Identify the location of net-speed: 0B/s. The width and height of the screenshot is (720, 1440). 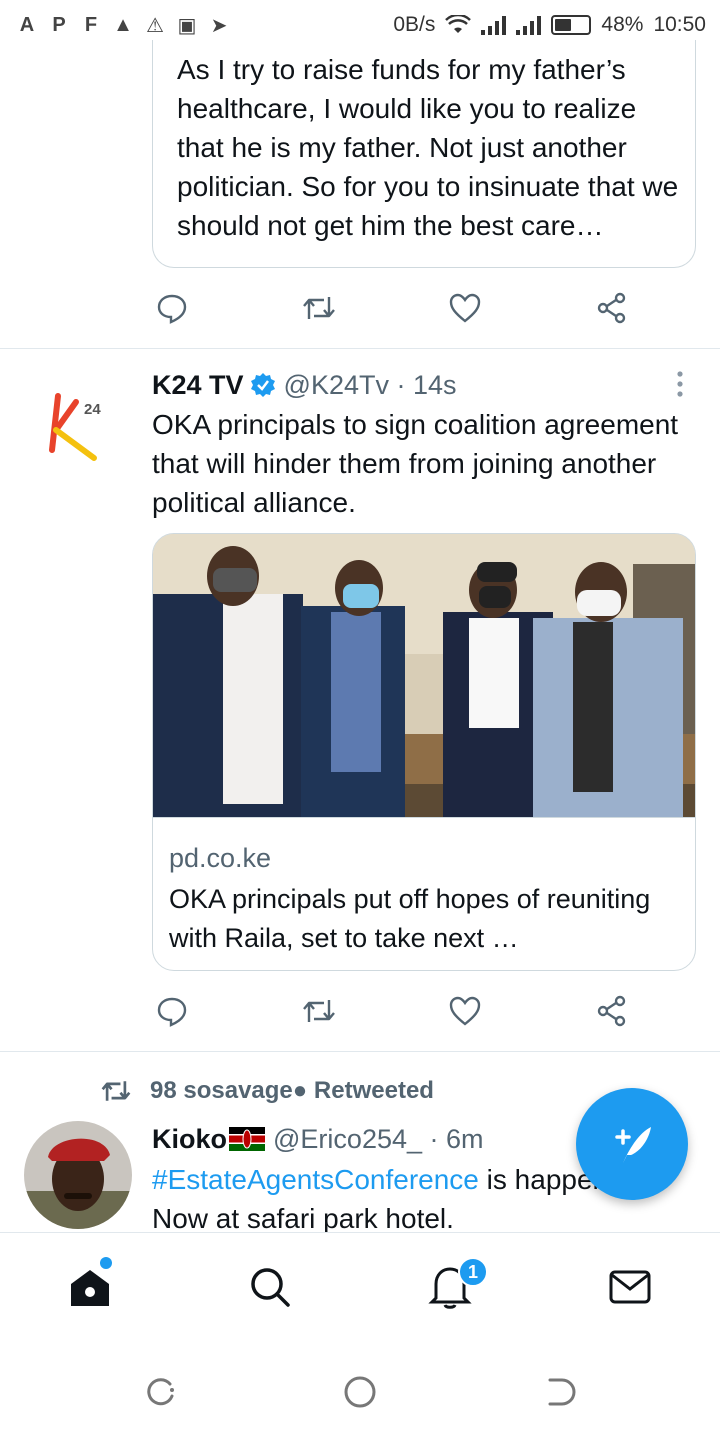
(414, 24).